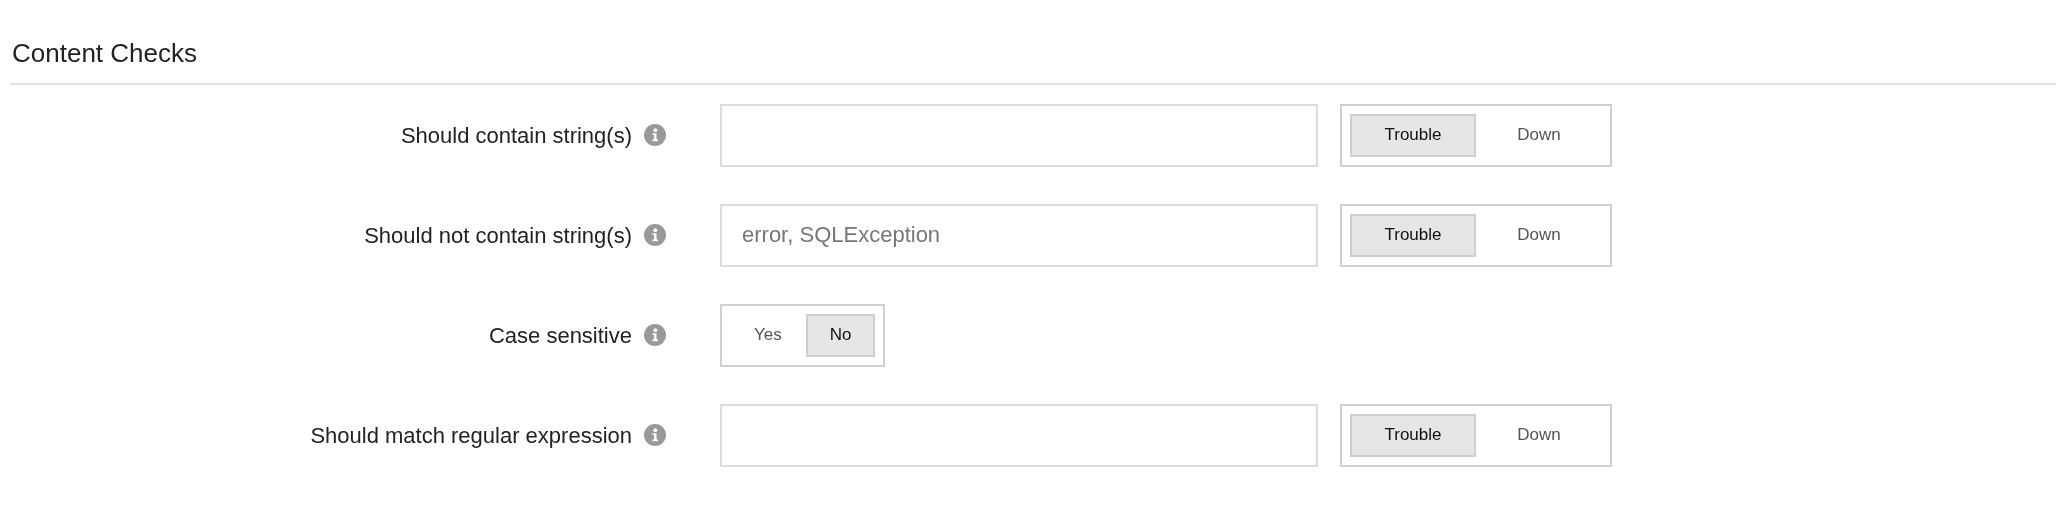 This screenshot has height=512, width=2056. Describe the element at coordinates (560, 335) in the screenshot. I see `field-label: Case sensitive` at that location.